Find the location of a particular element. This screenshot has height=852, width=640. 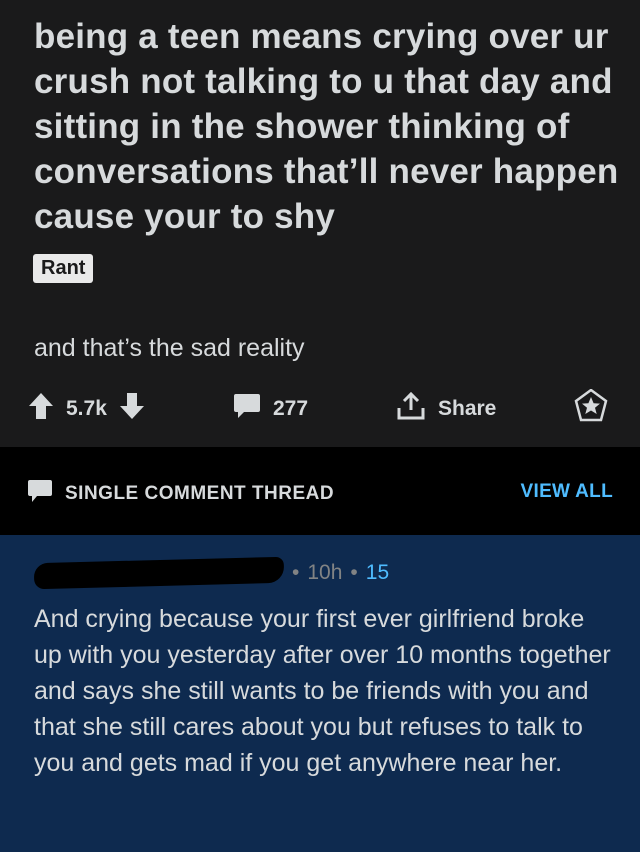

comment-meta: • 10h • 15 is located at coordinates (211, 573).